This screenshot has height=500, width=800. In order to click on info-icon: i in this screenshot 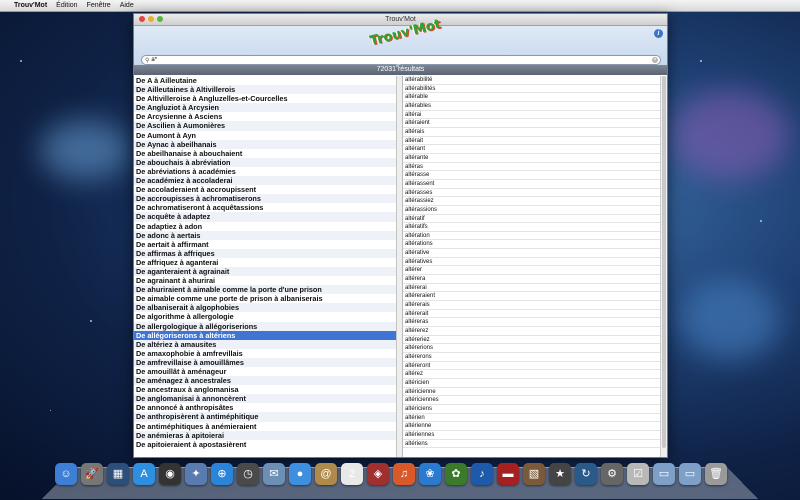, I will do `click(658, 33)`.